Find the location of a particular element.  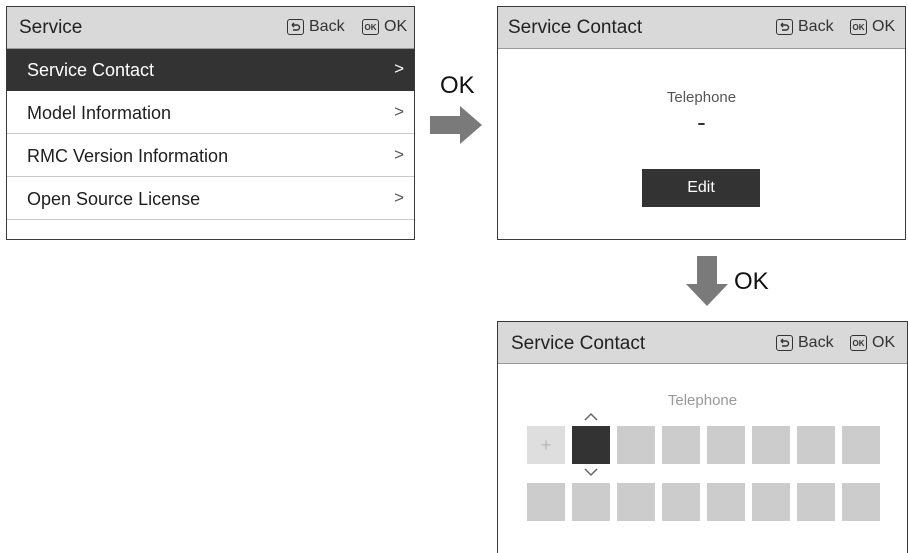

menu-item-label: Model Information is located at coordinates (99, 113).